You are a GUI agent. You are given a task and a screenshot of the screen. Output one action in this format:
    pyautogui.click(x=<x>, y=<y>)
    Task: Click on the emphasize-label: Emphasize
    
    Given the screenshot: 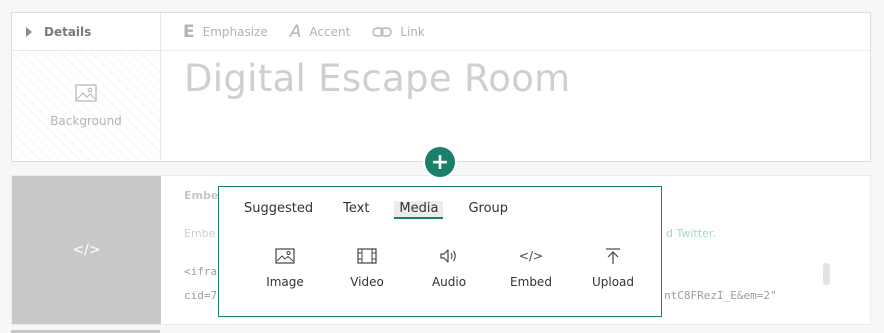 What is the action you would take?
    pyautogui.click(x=235, y=31)
    